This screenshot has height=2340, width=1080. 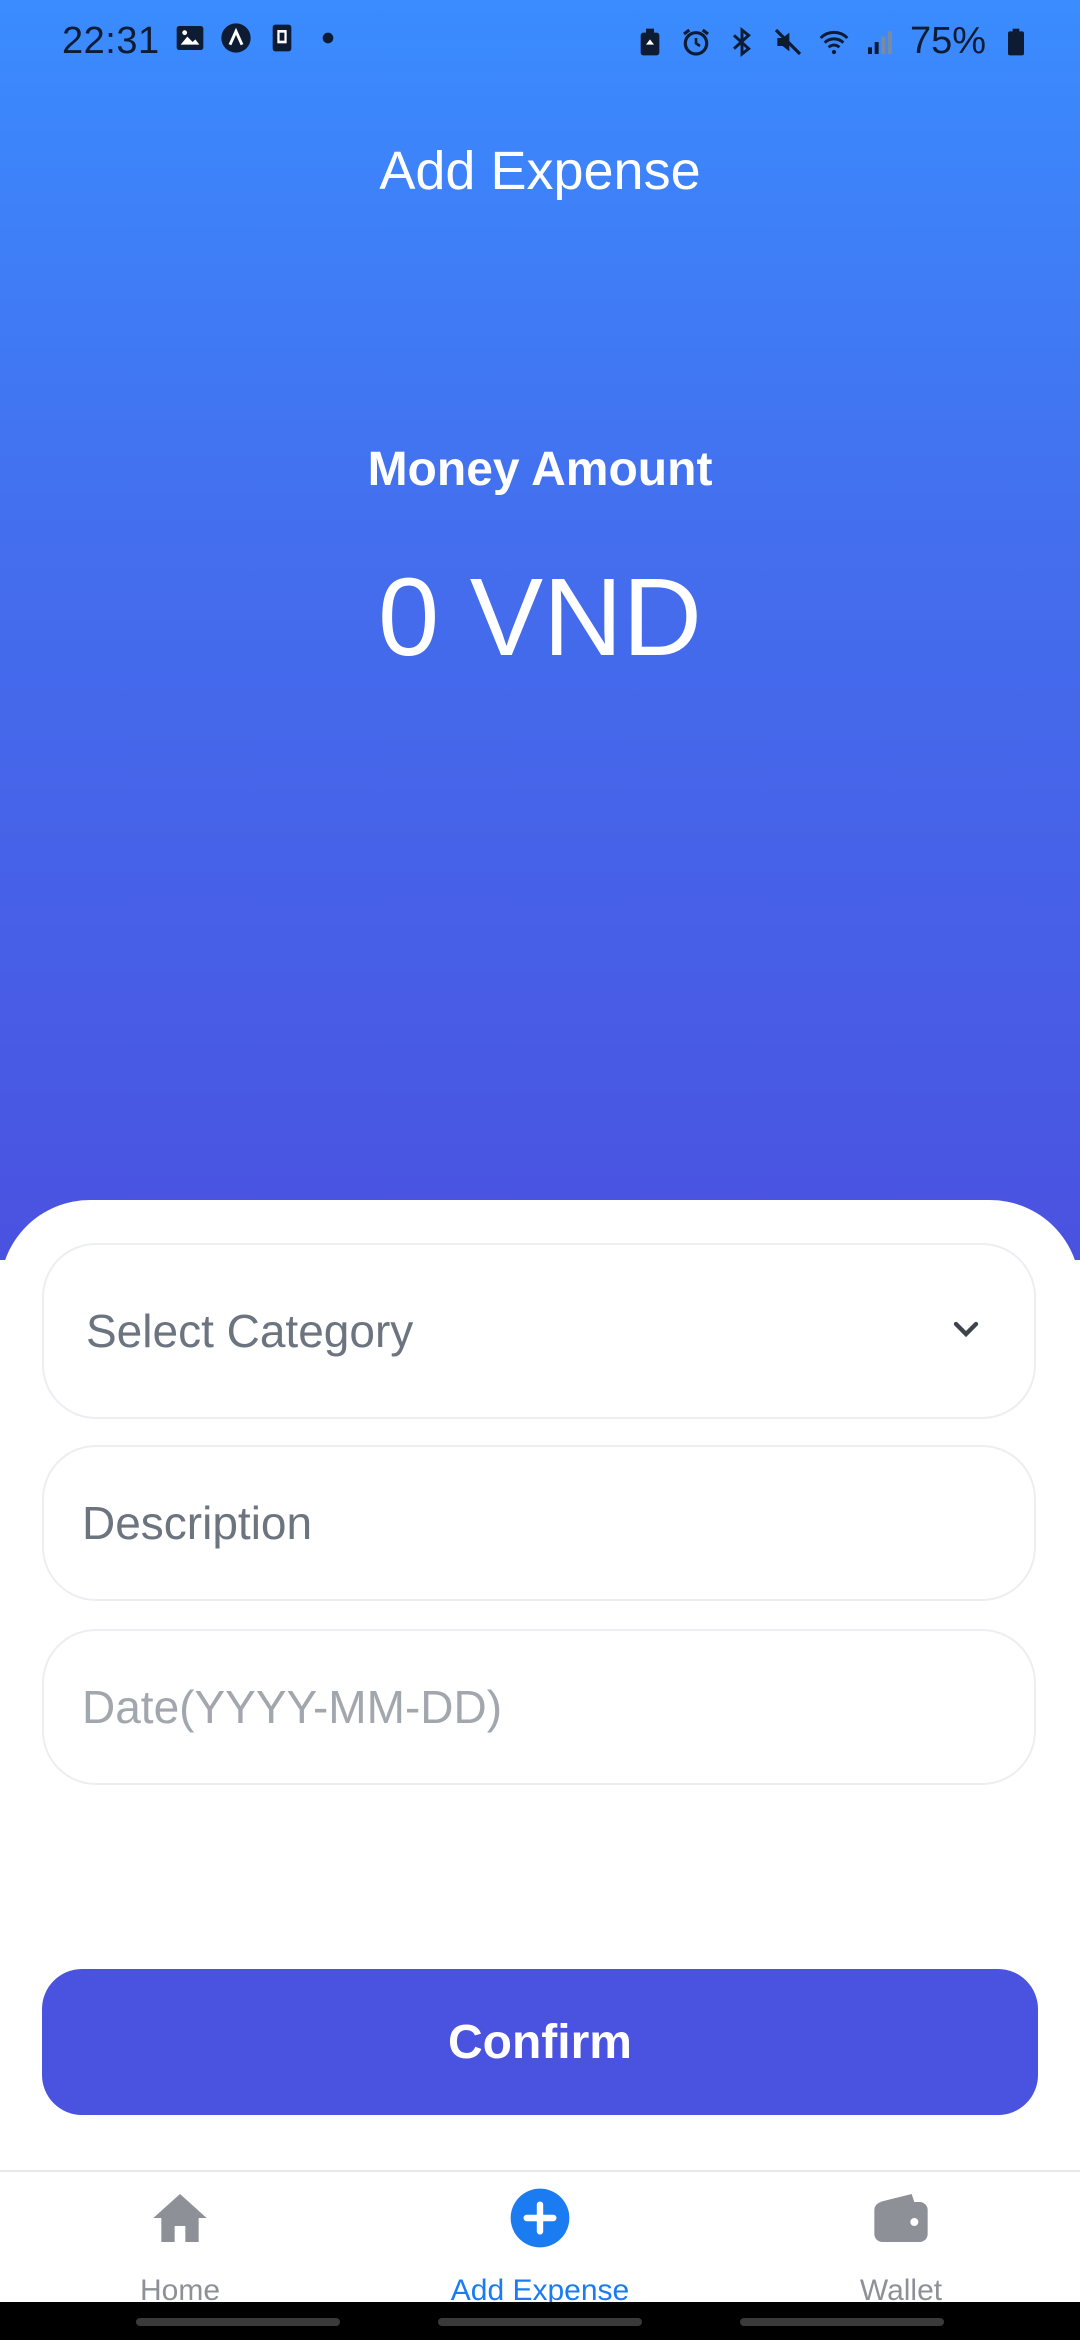 I want to click on gesture-bar, so click(x=540, y=2321).